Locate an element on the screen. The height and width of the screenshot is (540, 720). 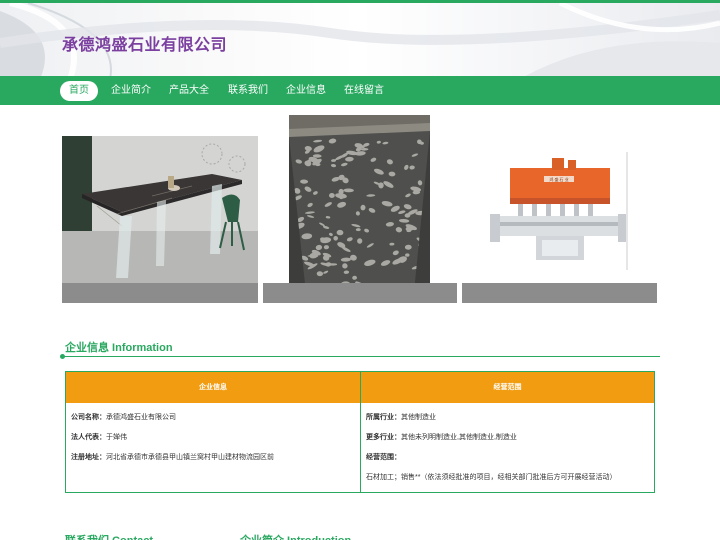
carved-stone-slab-photo is located at coordinates (359, 208).